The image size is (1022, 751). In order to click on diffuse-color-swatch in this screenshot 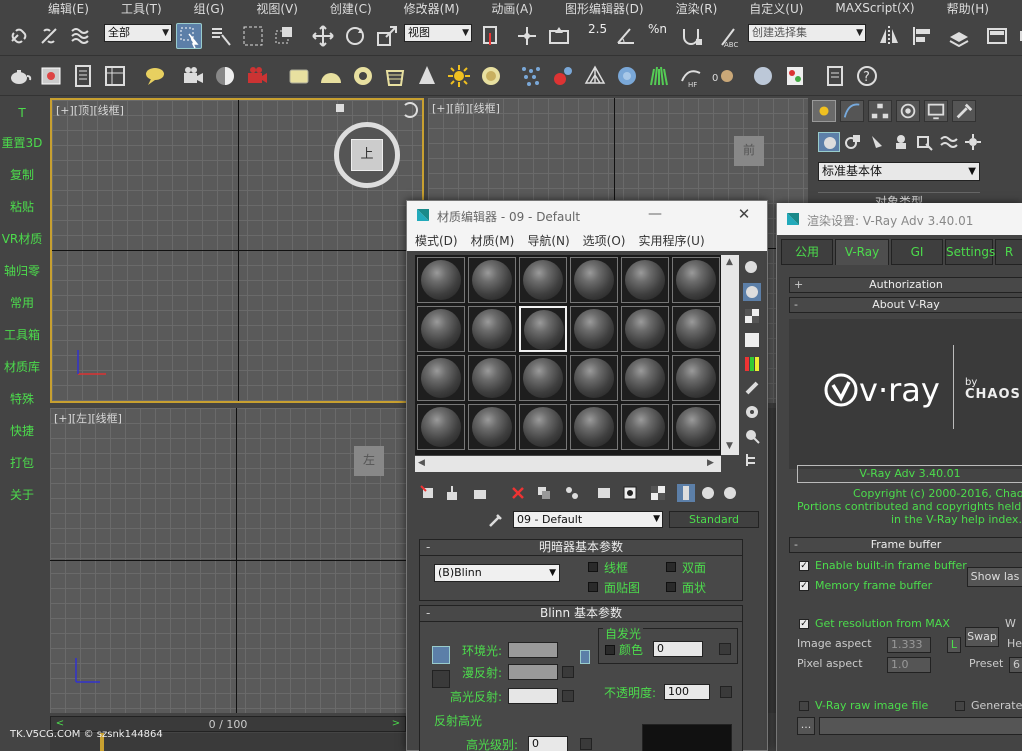, I will do `click(533, 672)`.